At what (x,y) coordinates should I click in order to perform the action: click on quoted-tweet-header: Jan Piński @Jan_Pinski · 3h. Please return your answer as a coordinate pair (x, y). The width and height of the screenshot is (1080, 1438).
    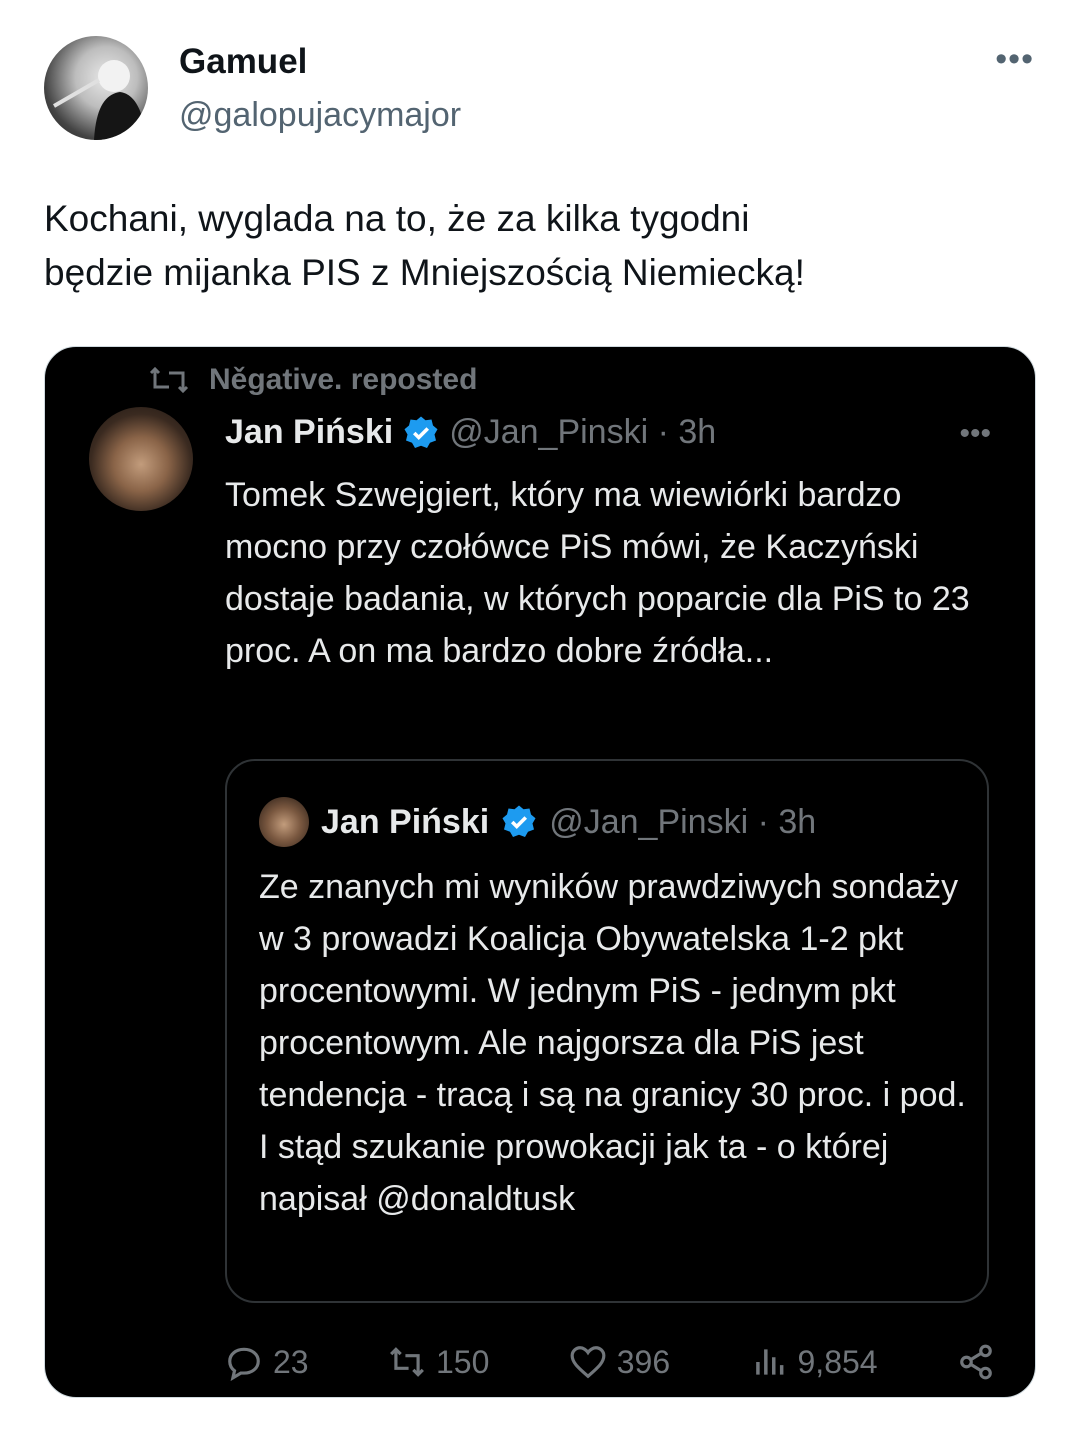
    Looking at the image, I should click on (537, 822).